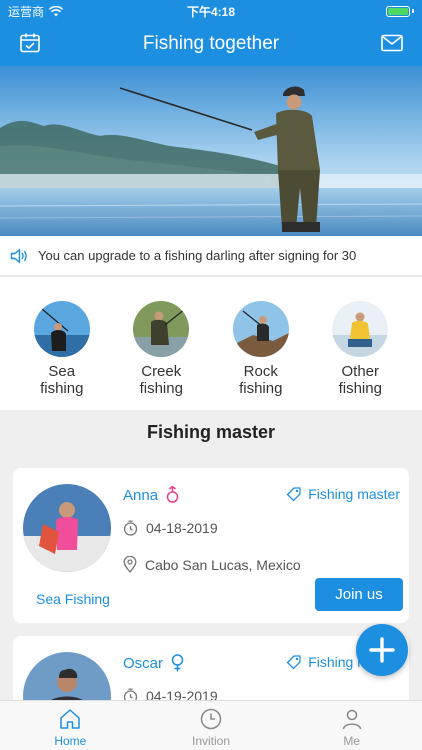  What do you see at coordinates (67, 528) in the screenshot?
I see `avatar` at bounding box center [67, 528].